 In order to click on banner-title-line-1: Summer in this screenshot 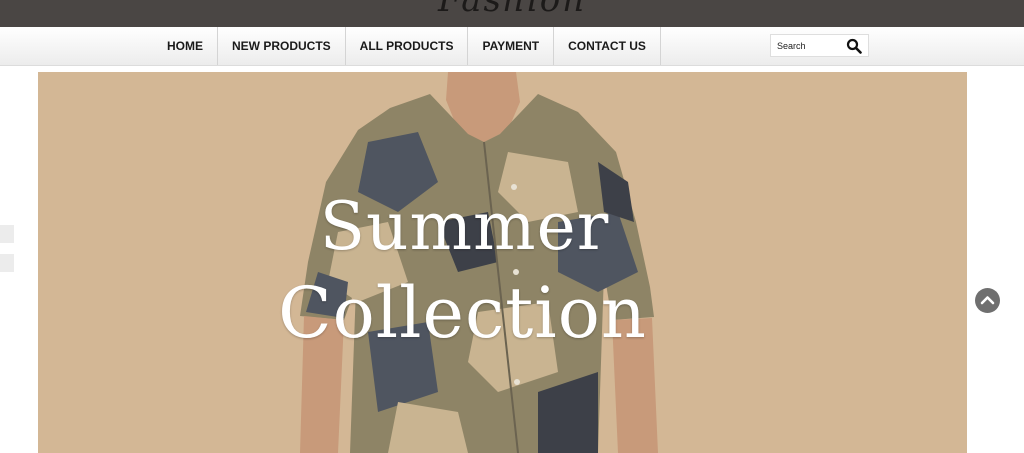, I will do `click(464, 226)`.